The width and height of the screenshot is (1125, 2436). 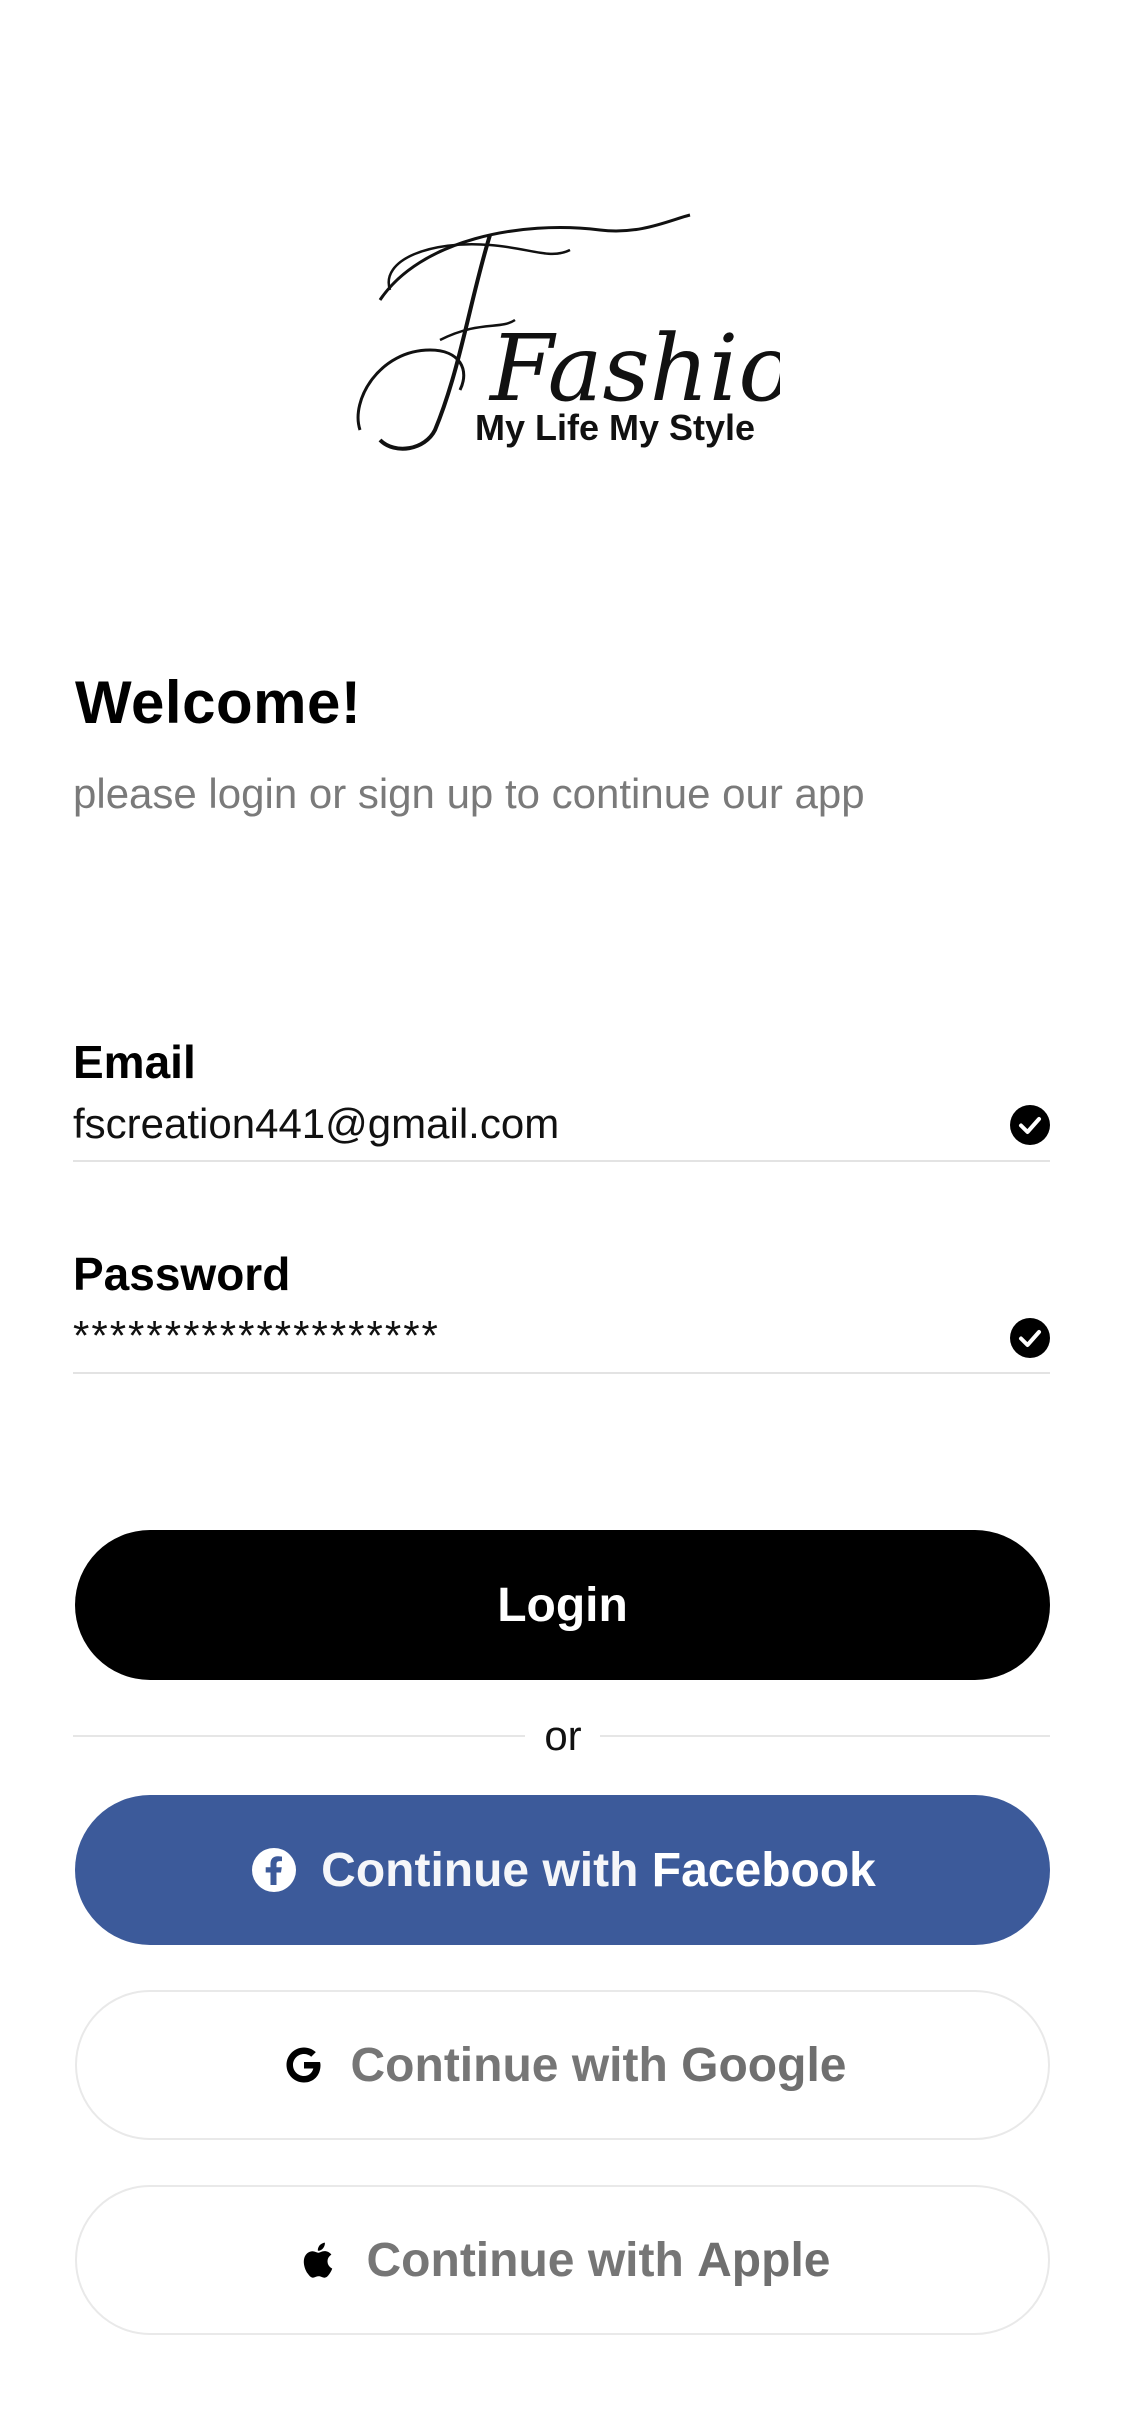 I want to click on logo-wordmark: Fashions, so click(x=634, y=368).